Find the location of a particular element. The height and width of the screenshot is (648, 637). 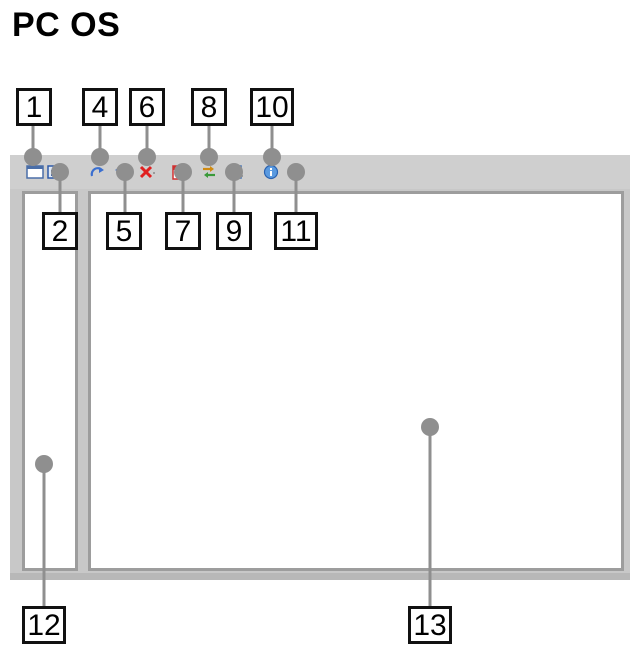

info-icon is located at coordinates (271, 172).